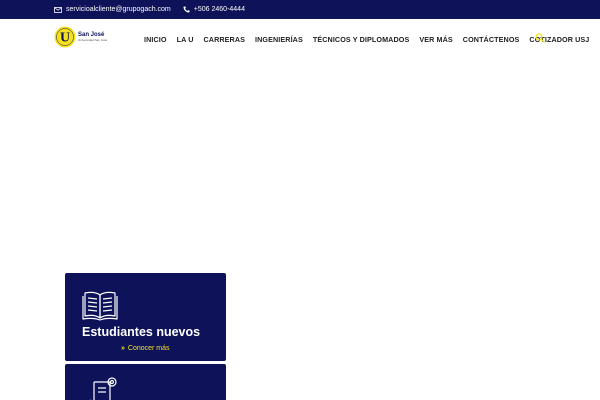  I want to click on double-chevron-right-icon: », so click(123, 348).